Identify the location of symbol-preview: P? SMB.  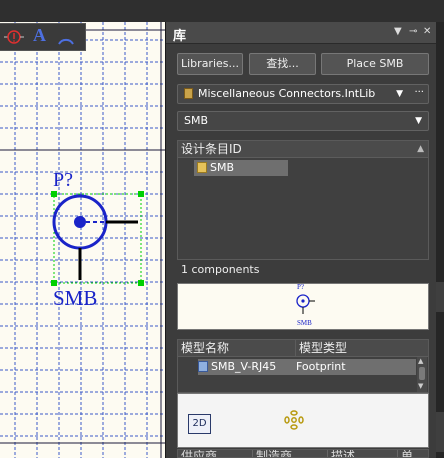
(303, 306).